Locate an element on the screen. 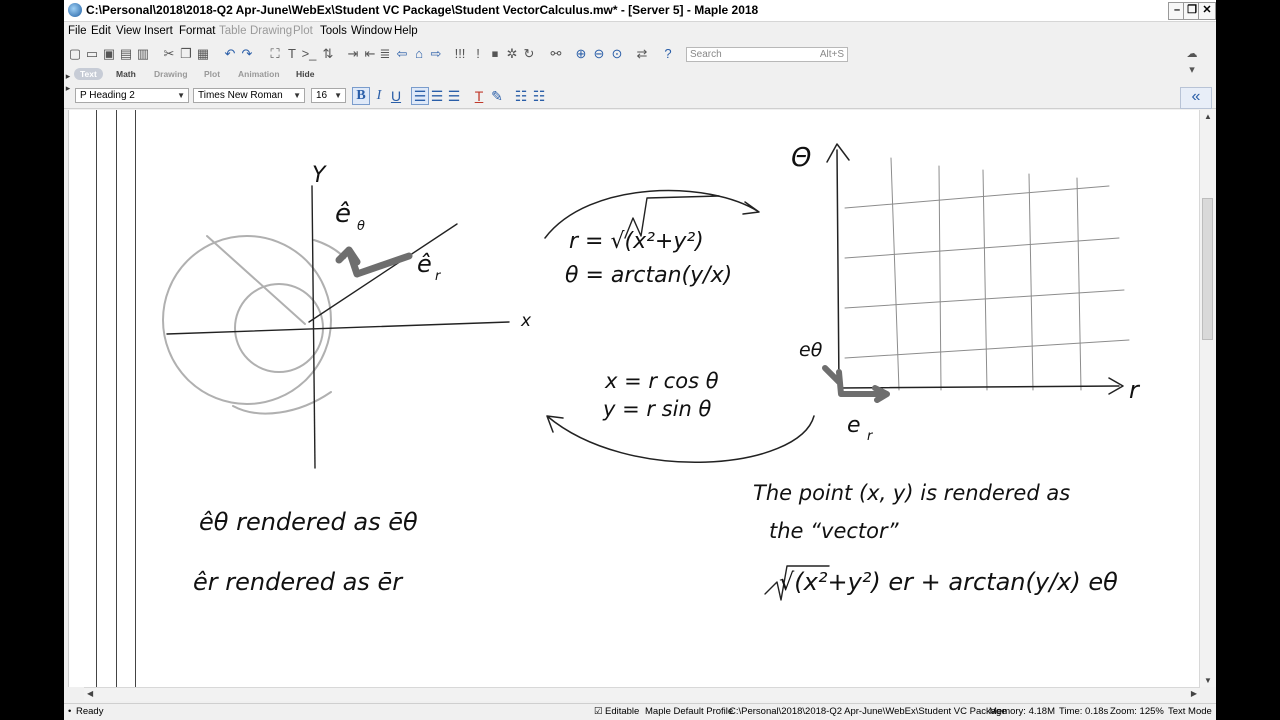  menu-view: View is located at coordinates (128, 31).